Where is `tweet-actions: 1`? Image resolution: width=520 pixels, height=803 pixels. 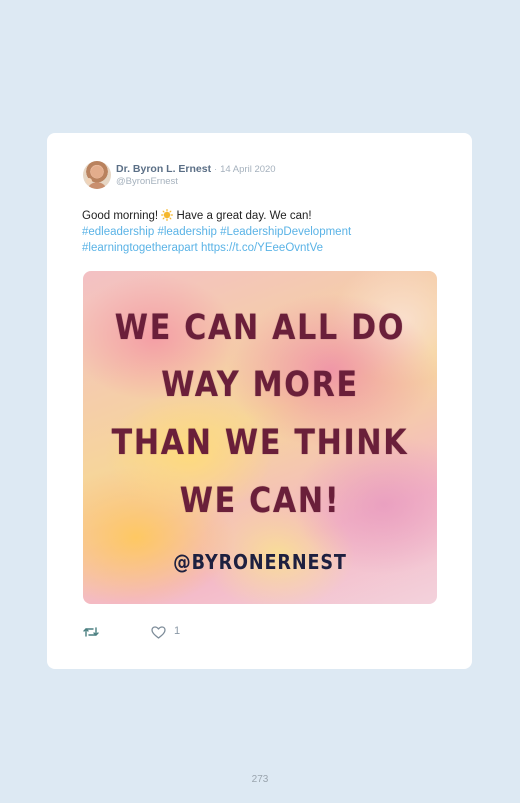 tweet-actions: 1 is located at coordinates (183, 633).